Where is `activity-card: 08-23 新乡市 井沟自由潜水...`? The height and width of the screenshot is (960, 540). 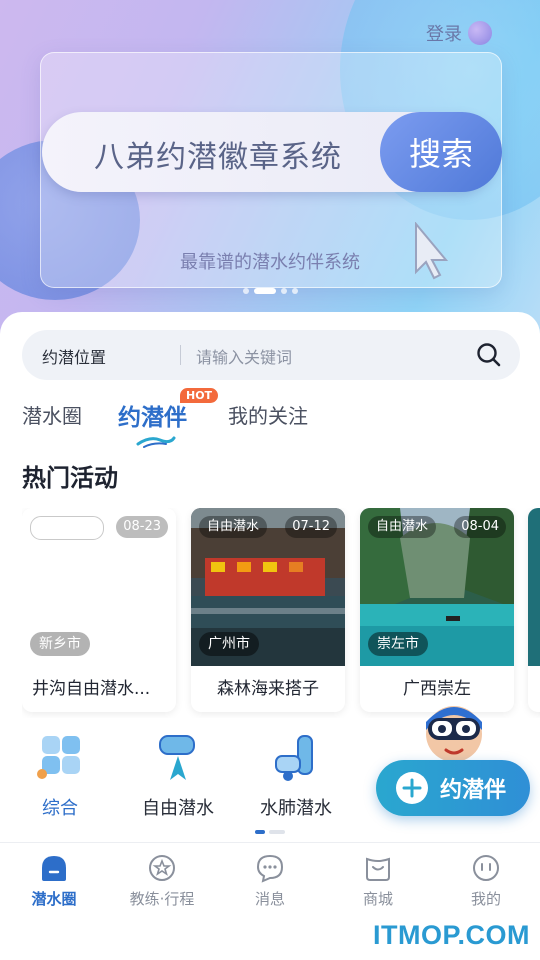
activity-card: 08-23 新乡市 井沟自由潜水... is located at coordinates (99, 610).